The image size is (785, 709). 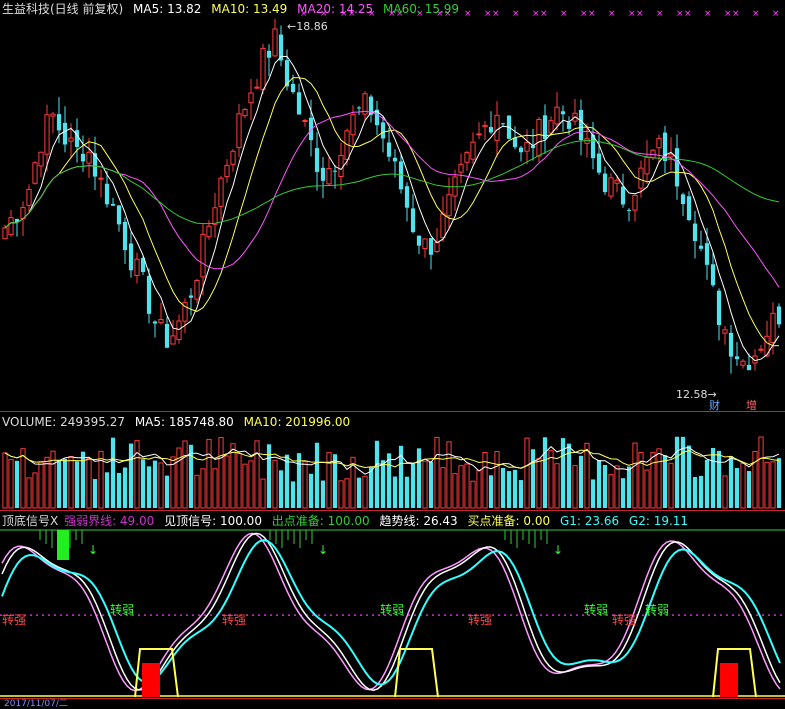 I want to click on volume-readout: VOLUME: 249395.27, so click(x=63, y=422).